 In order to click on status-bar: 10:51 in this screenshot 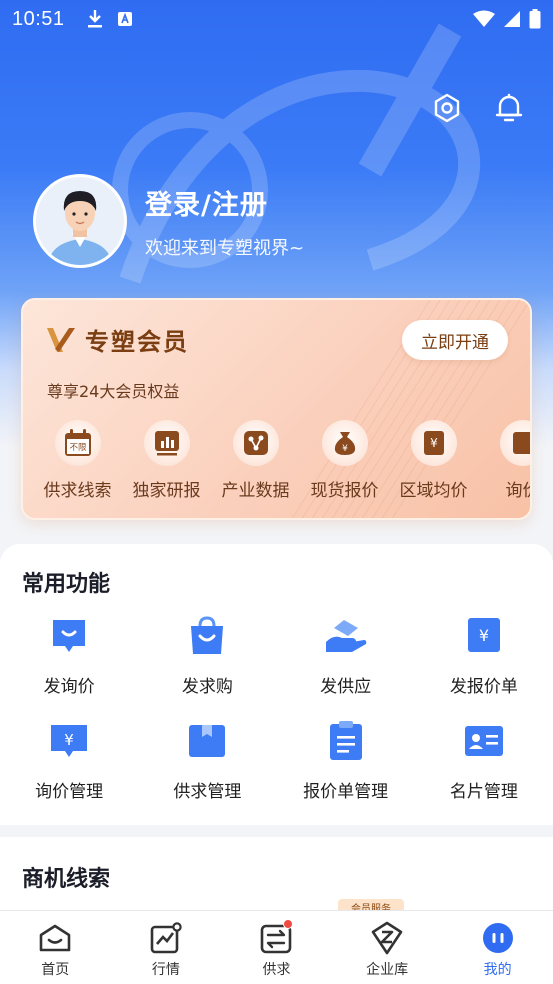, I will do `click(276, 19)`.